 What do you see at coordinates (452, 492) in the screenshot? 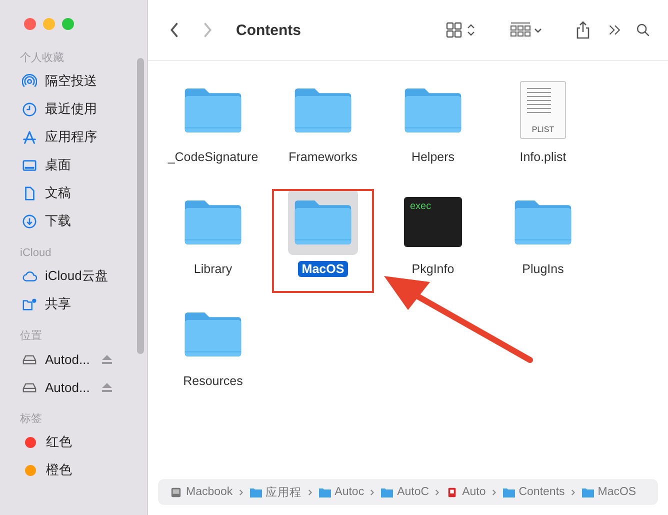
I see `app-icon` at bounding box center [452, 492].